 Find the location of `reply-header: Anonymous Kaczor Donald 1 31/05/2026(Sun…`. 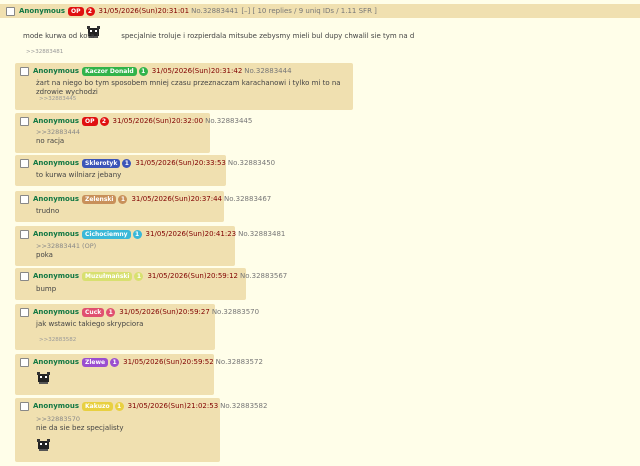

reply-header: Anonymous Kaczor Donald 1 31/05/2026(Sun… is located at coordinates (157, 71).